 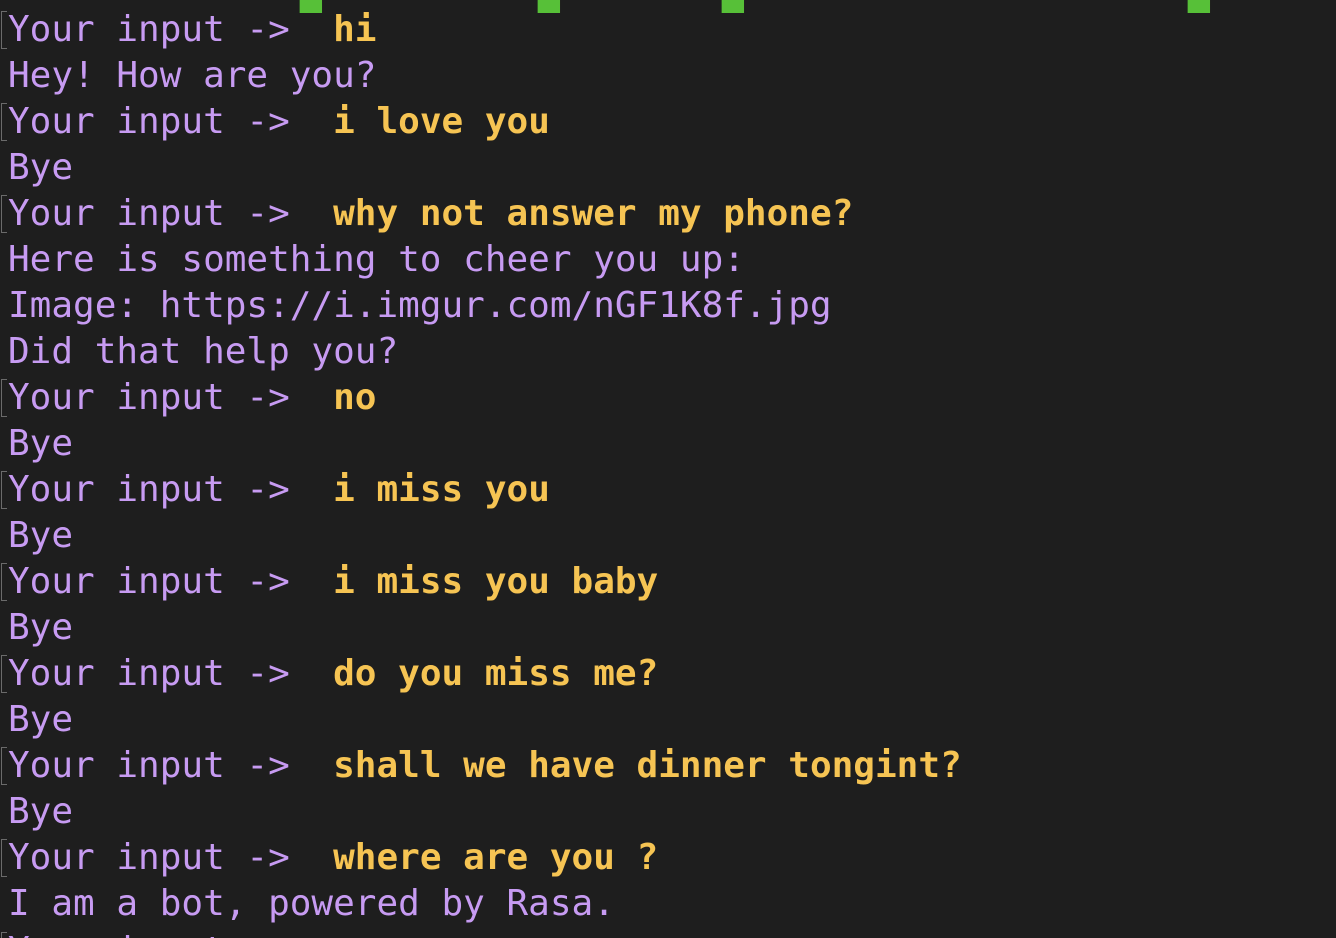 I want to click on bot-reply-line: Image: https://i.imgur.com/nGF1K8f.jpg, so click(x=668, y=306).